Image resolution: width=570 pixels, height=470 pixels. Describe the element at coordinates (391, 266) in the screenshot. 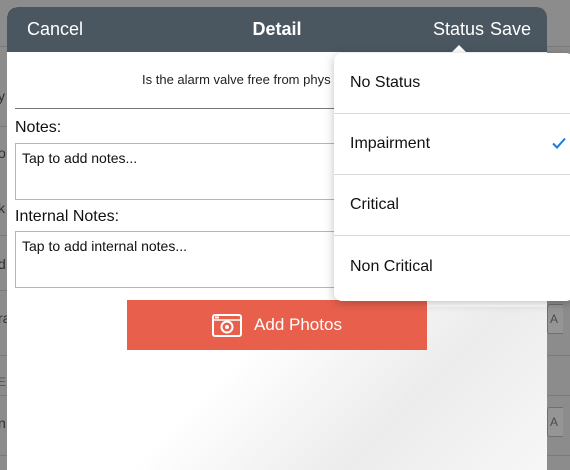

I see `status-option-label: Non Critical` at that location.